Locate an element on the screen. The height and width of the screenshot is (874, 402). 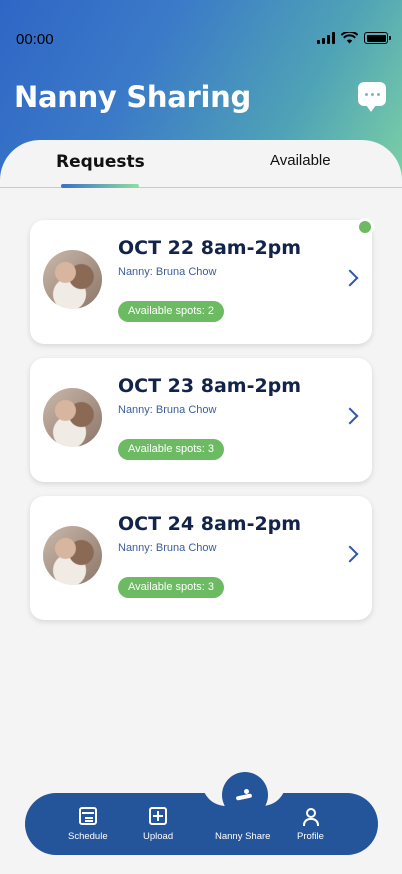
calendar-icon is located at coordinates (87, 816).